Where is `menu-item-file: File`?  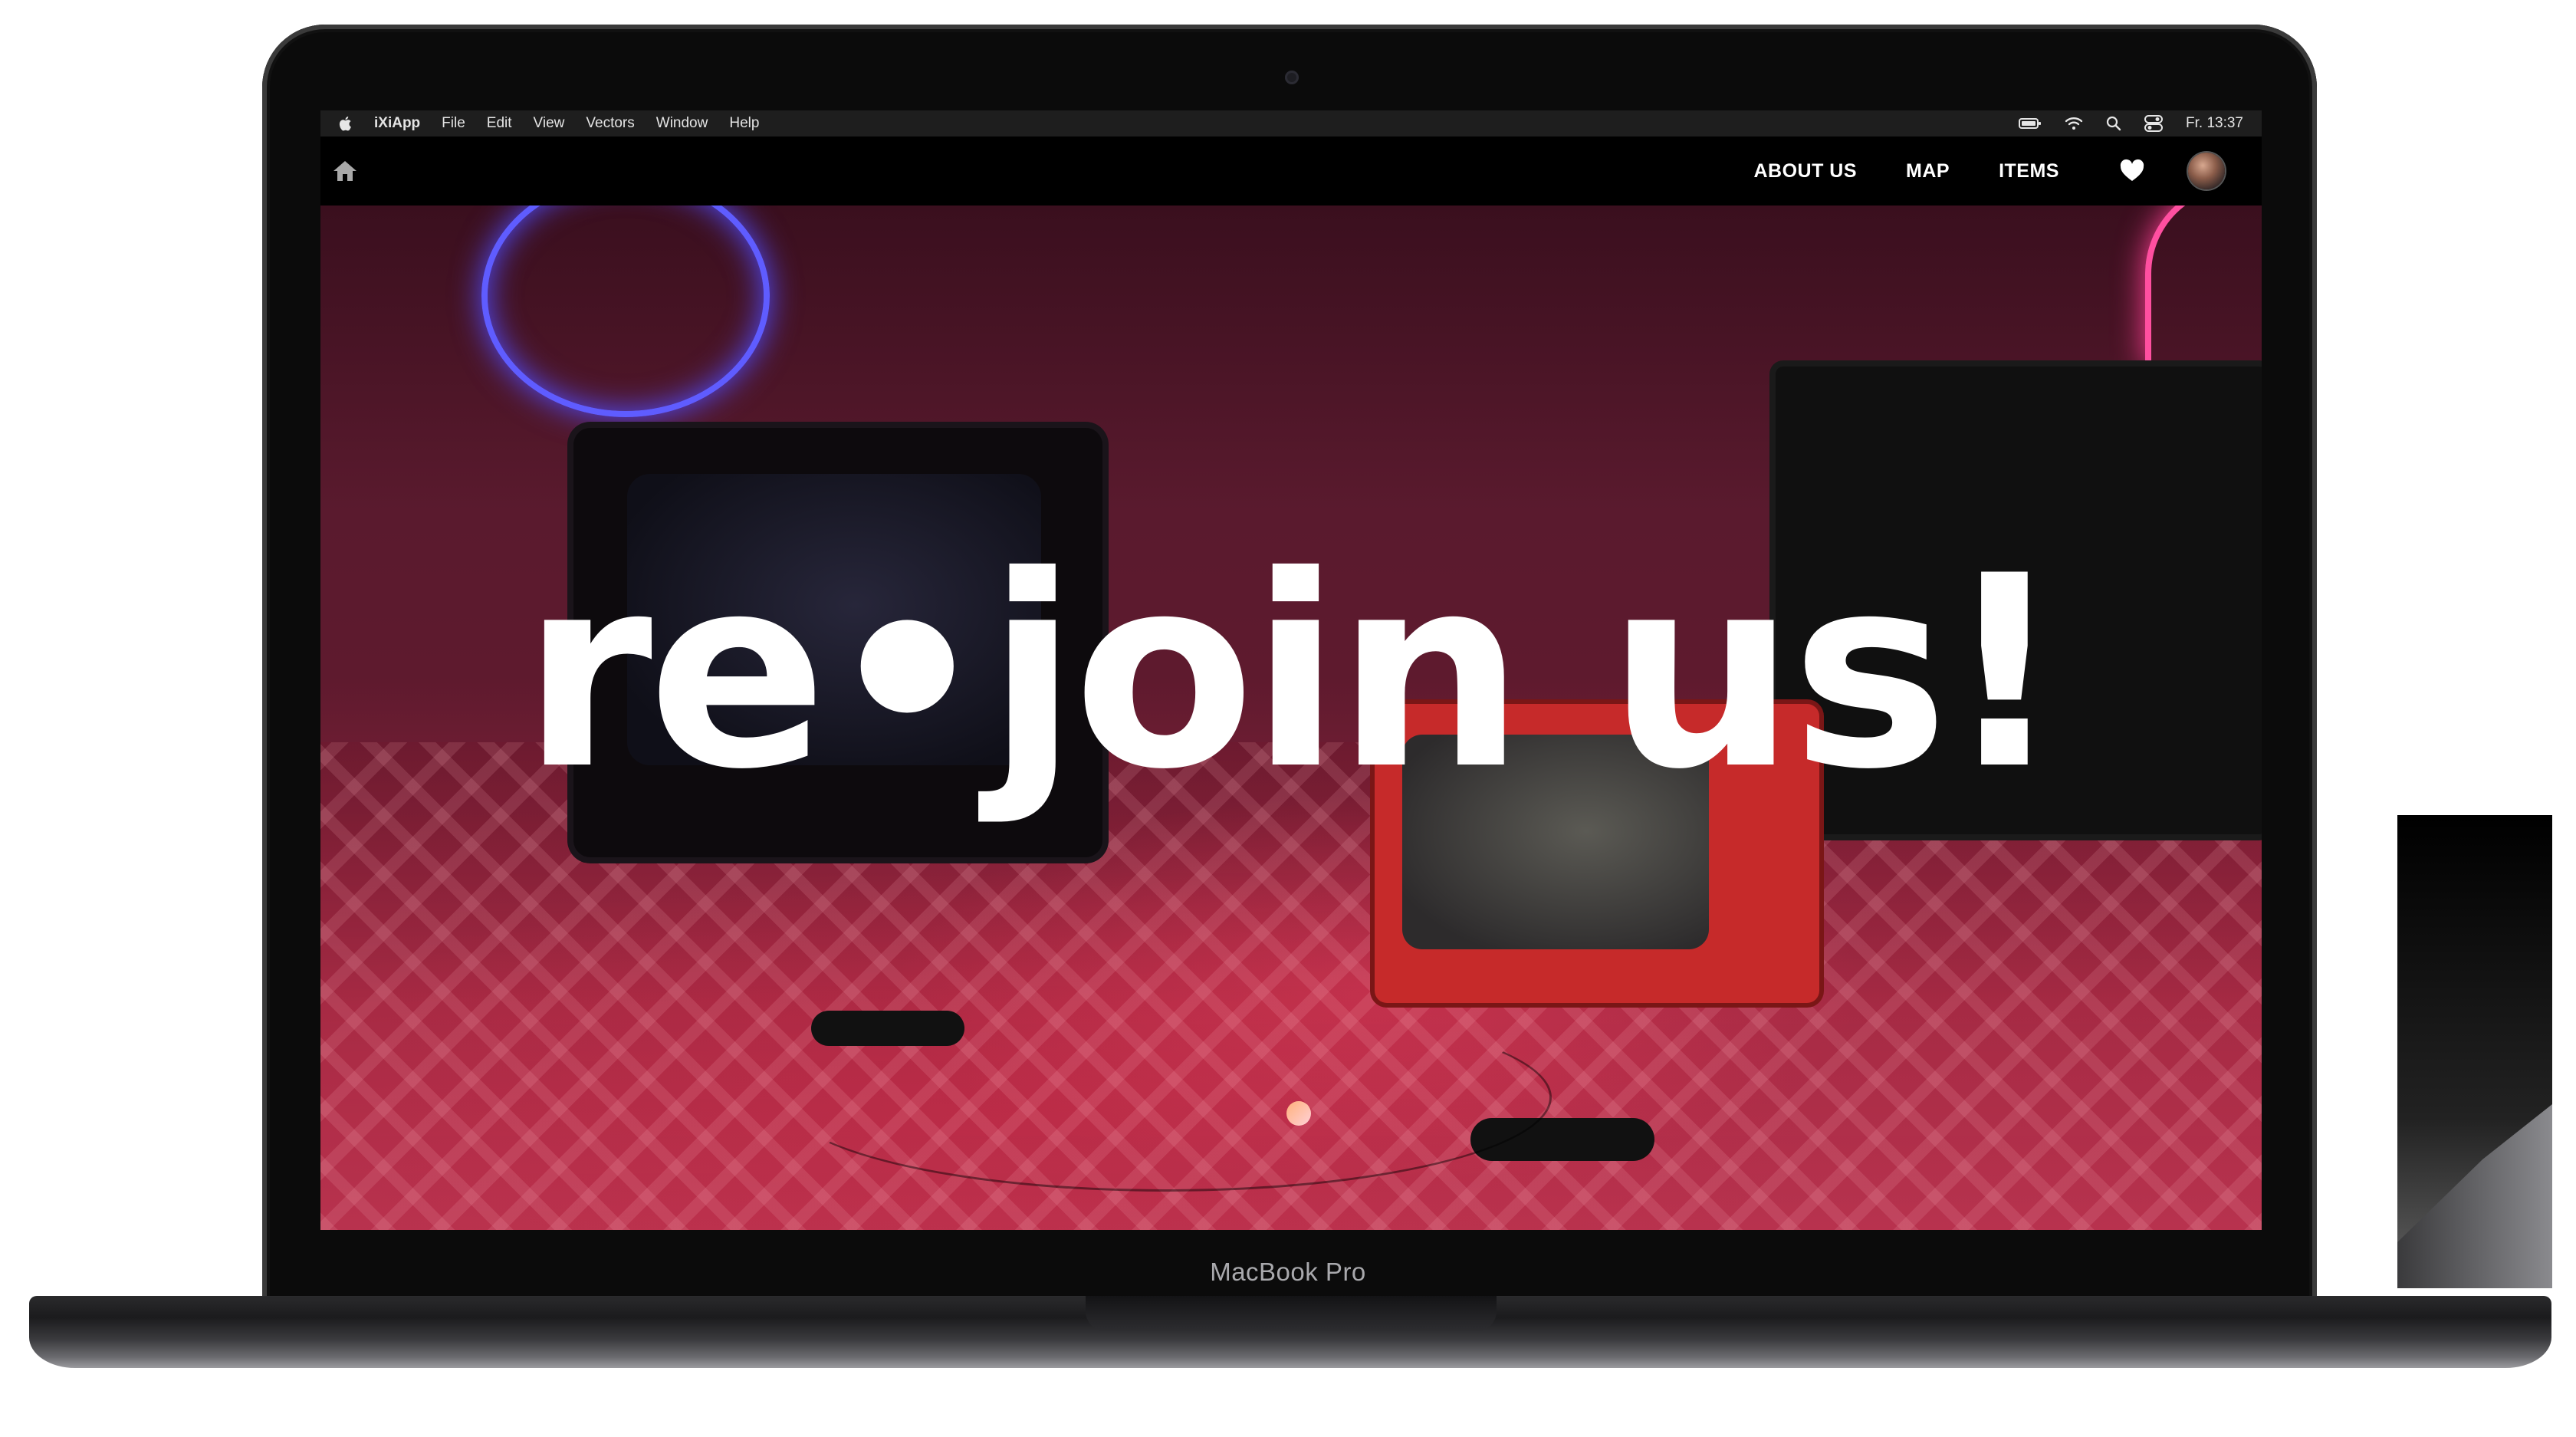 menu-item-file: File is located at coordinates (453, 123).